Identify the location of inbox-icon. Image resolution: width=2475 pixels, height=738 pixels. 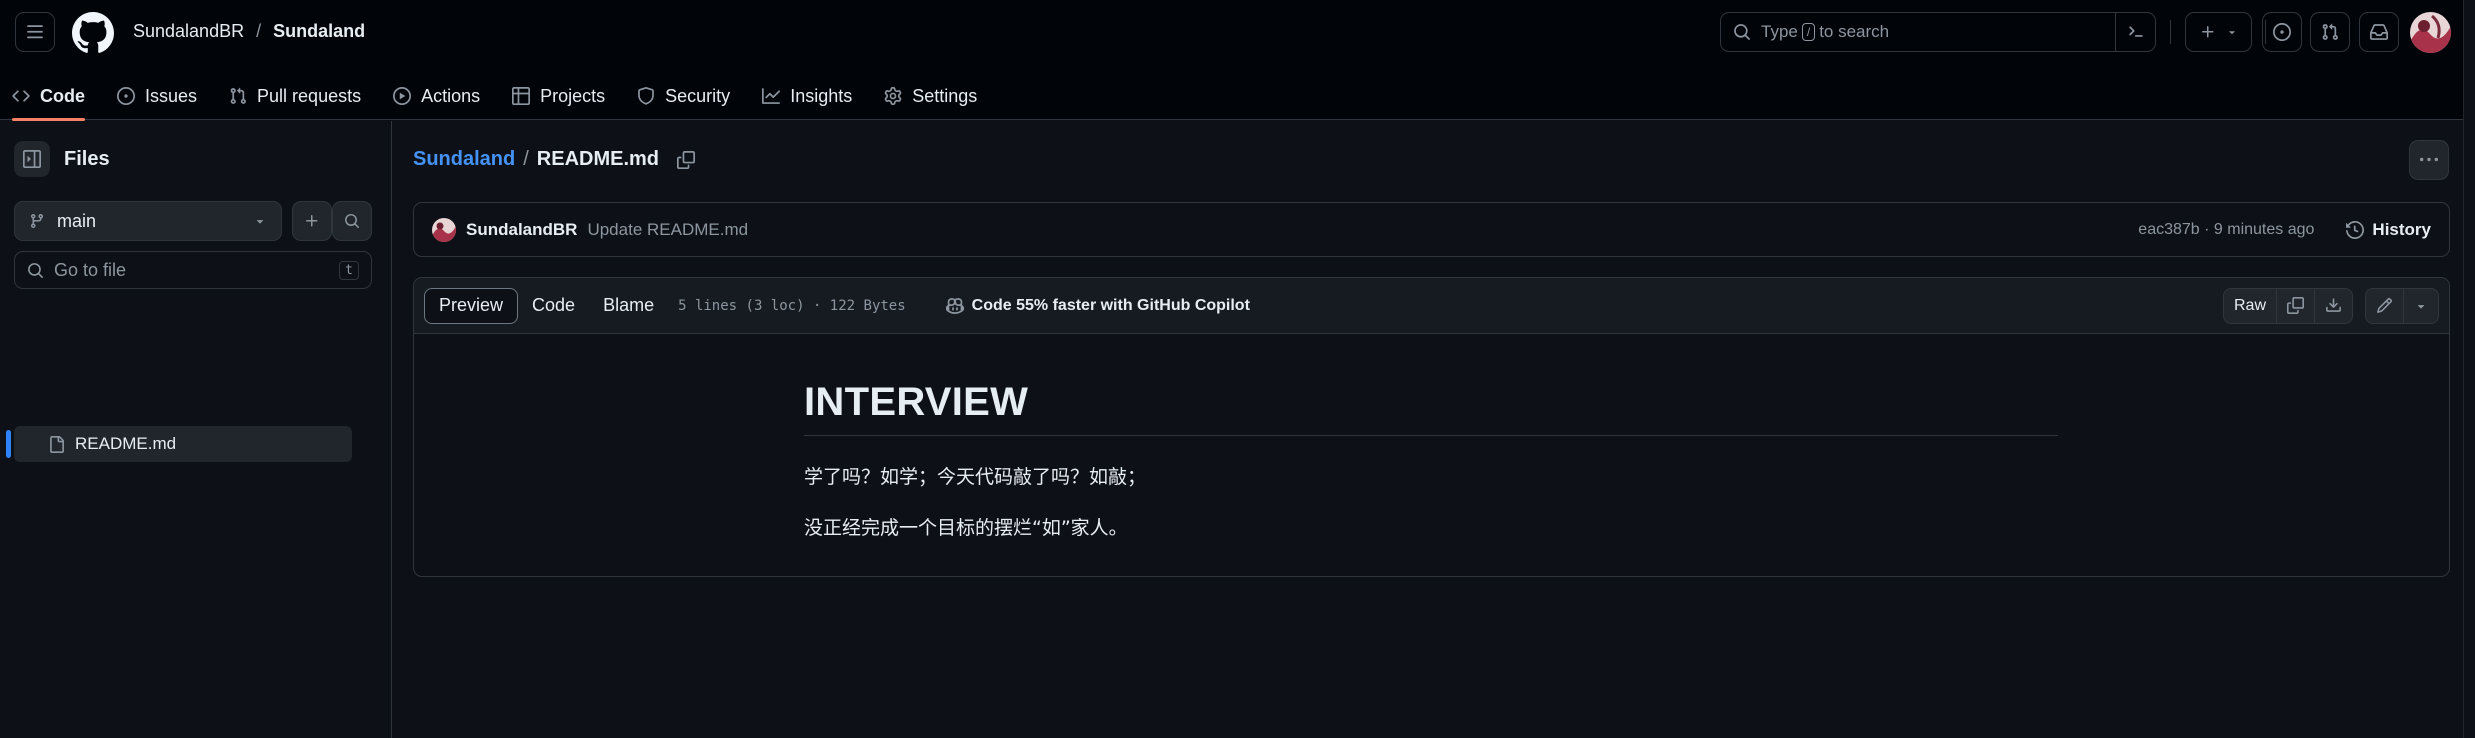
(2379, 32).